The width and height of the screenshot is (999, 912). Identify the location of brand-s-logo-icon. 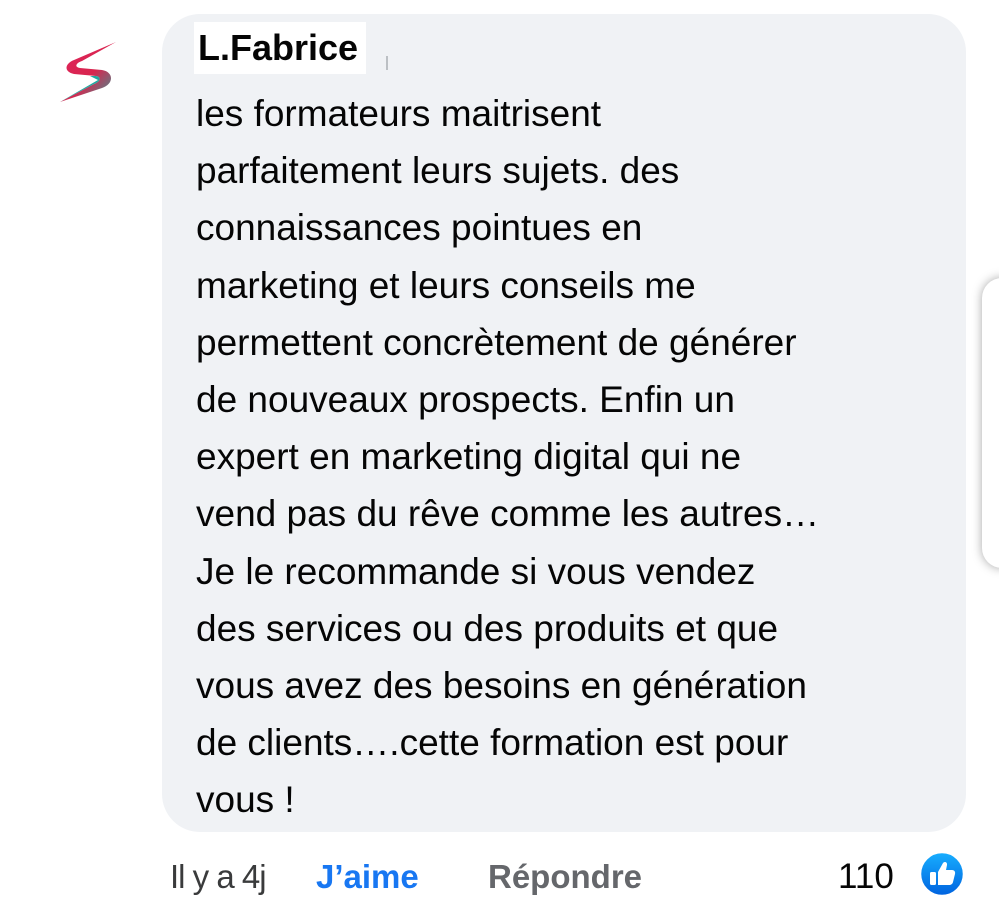
(88, 72).